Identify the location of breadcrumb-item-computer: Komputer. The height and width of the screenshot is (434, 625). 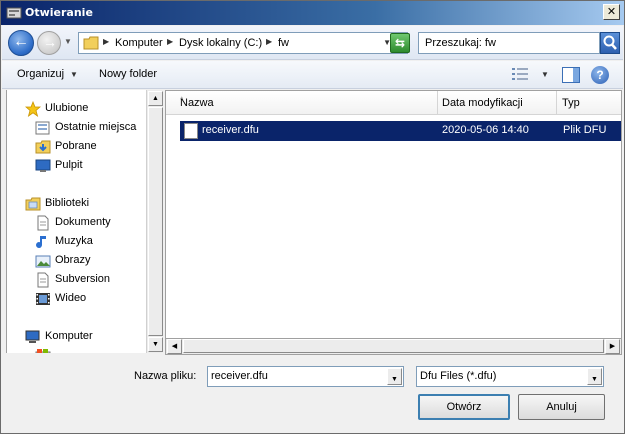
(139, 43).